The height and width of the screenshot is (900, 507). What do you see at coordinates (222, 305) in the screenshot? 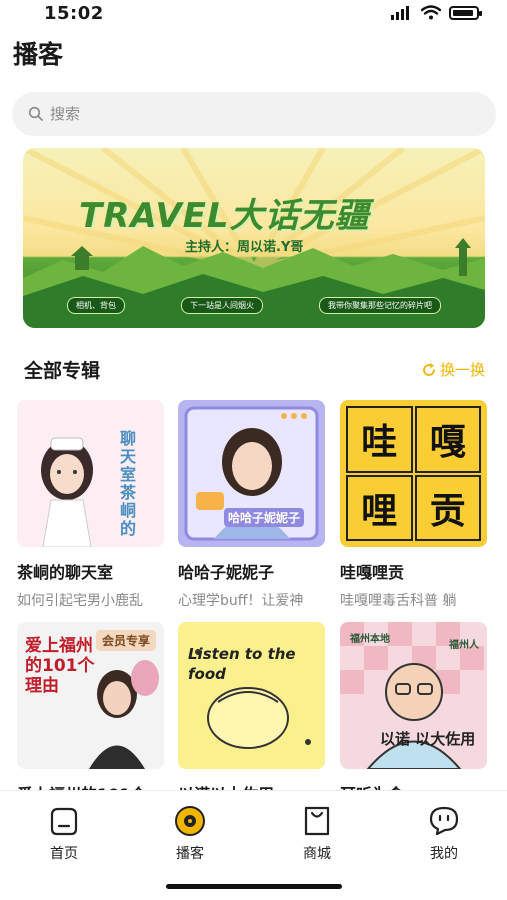
I see `banner-tag: 下一站是人间烟火` at bounding box center [222, 305].